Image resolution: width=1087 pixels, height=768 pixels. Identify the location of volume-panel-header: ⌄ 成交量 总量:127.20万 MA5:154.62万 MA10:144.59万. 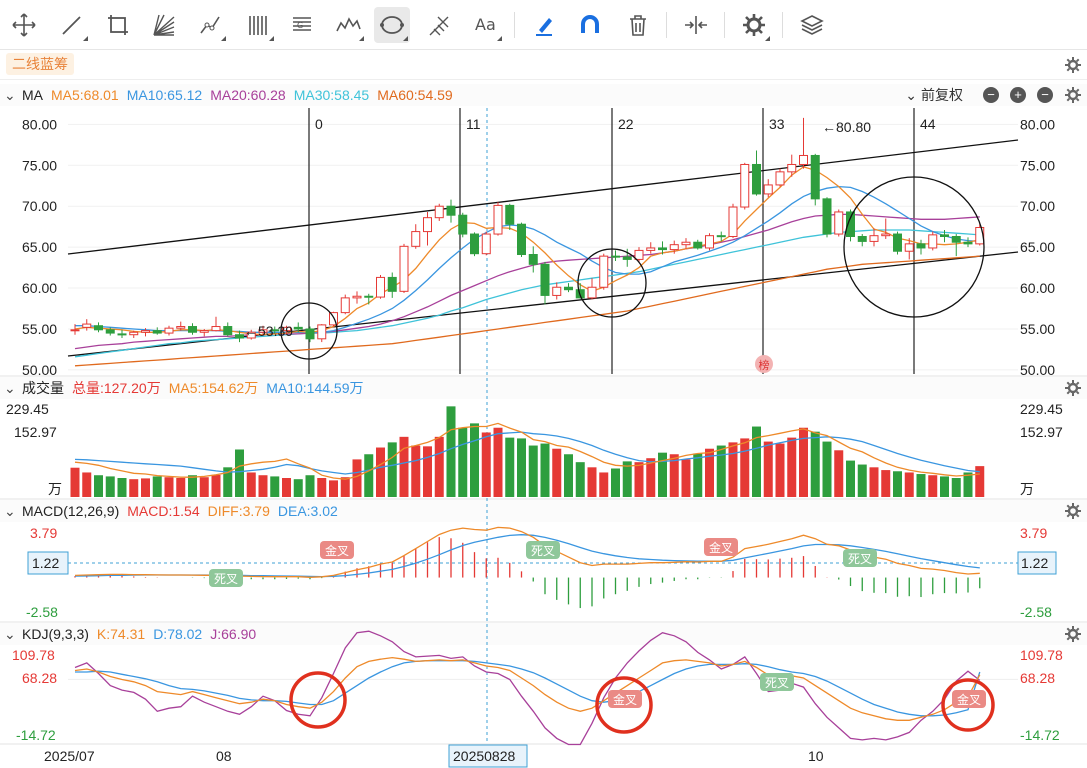
(543, 388).